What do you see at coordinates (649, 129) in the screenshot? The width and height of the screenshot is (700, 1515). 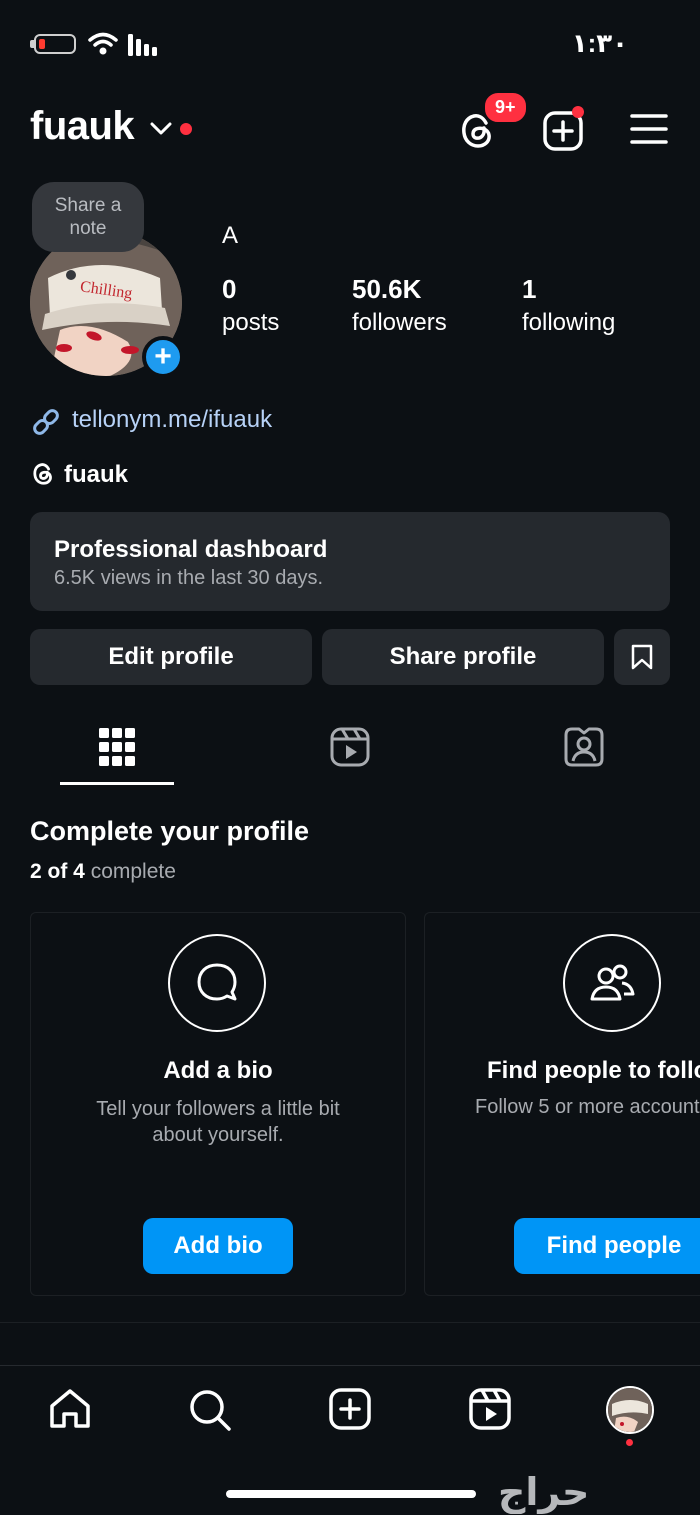 I see `menu-icon` at bounding box center [649, 129].